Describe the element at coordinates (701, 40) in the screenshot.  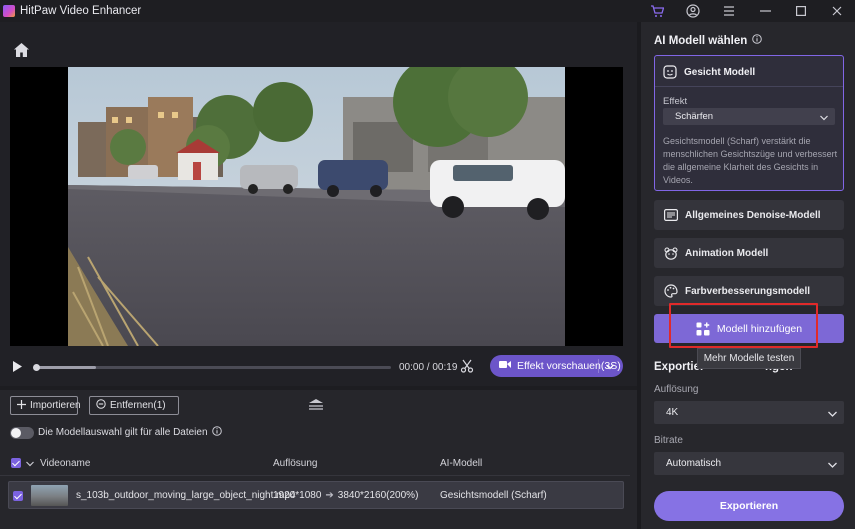
I see `ai-model-title-text: AI Modell wählen` at that location.